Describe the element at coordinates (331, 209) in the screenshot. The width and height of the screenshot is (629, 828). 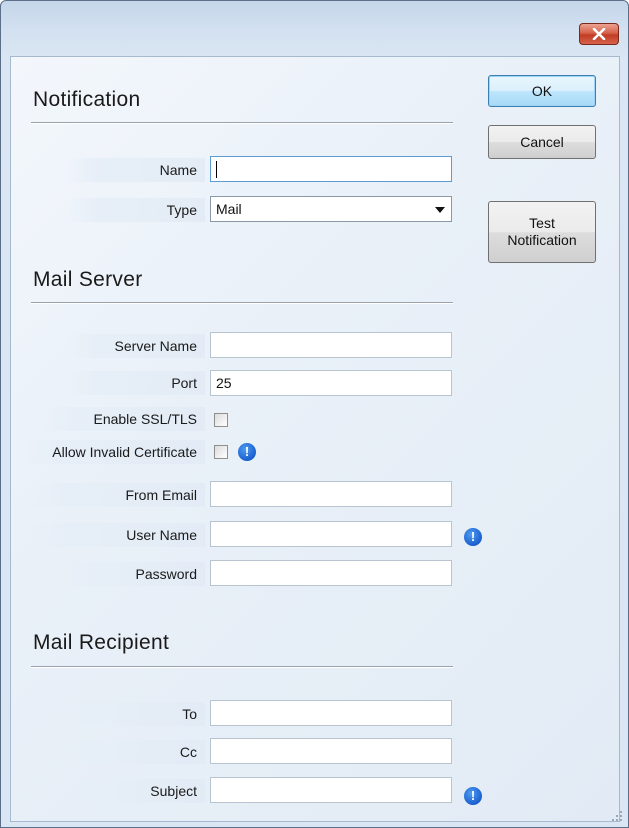
I see `type-select: Mail` at that location.